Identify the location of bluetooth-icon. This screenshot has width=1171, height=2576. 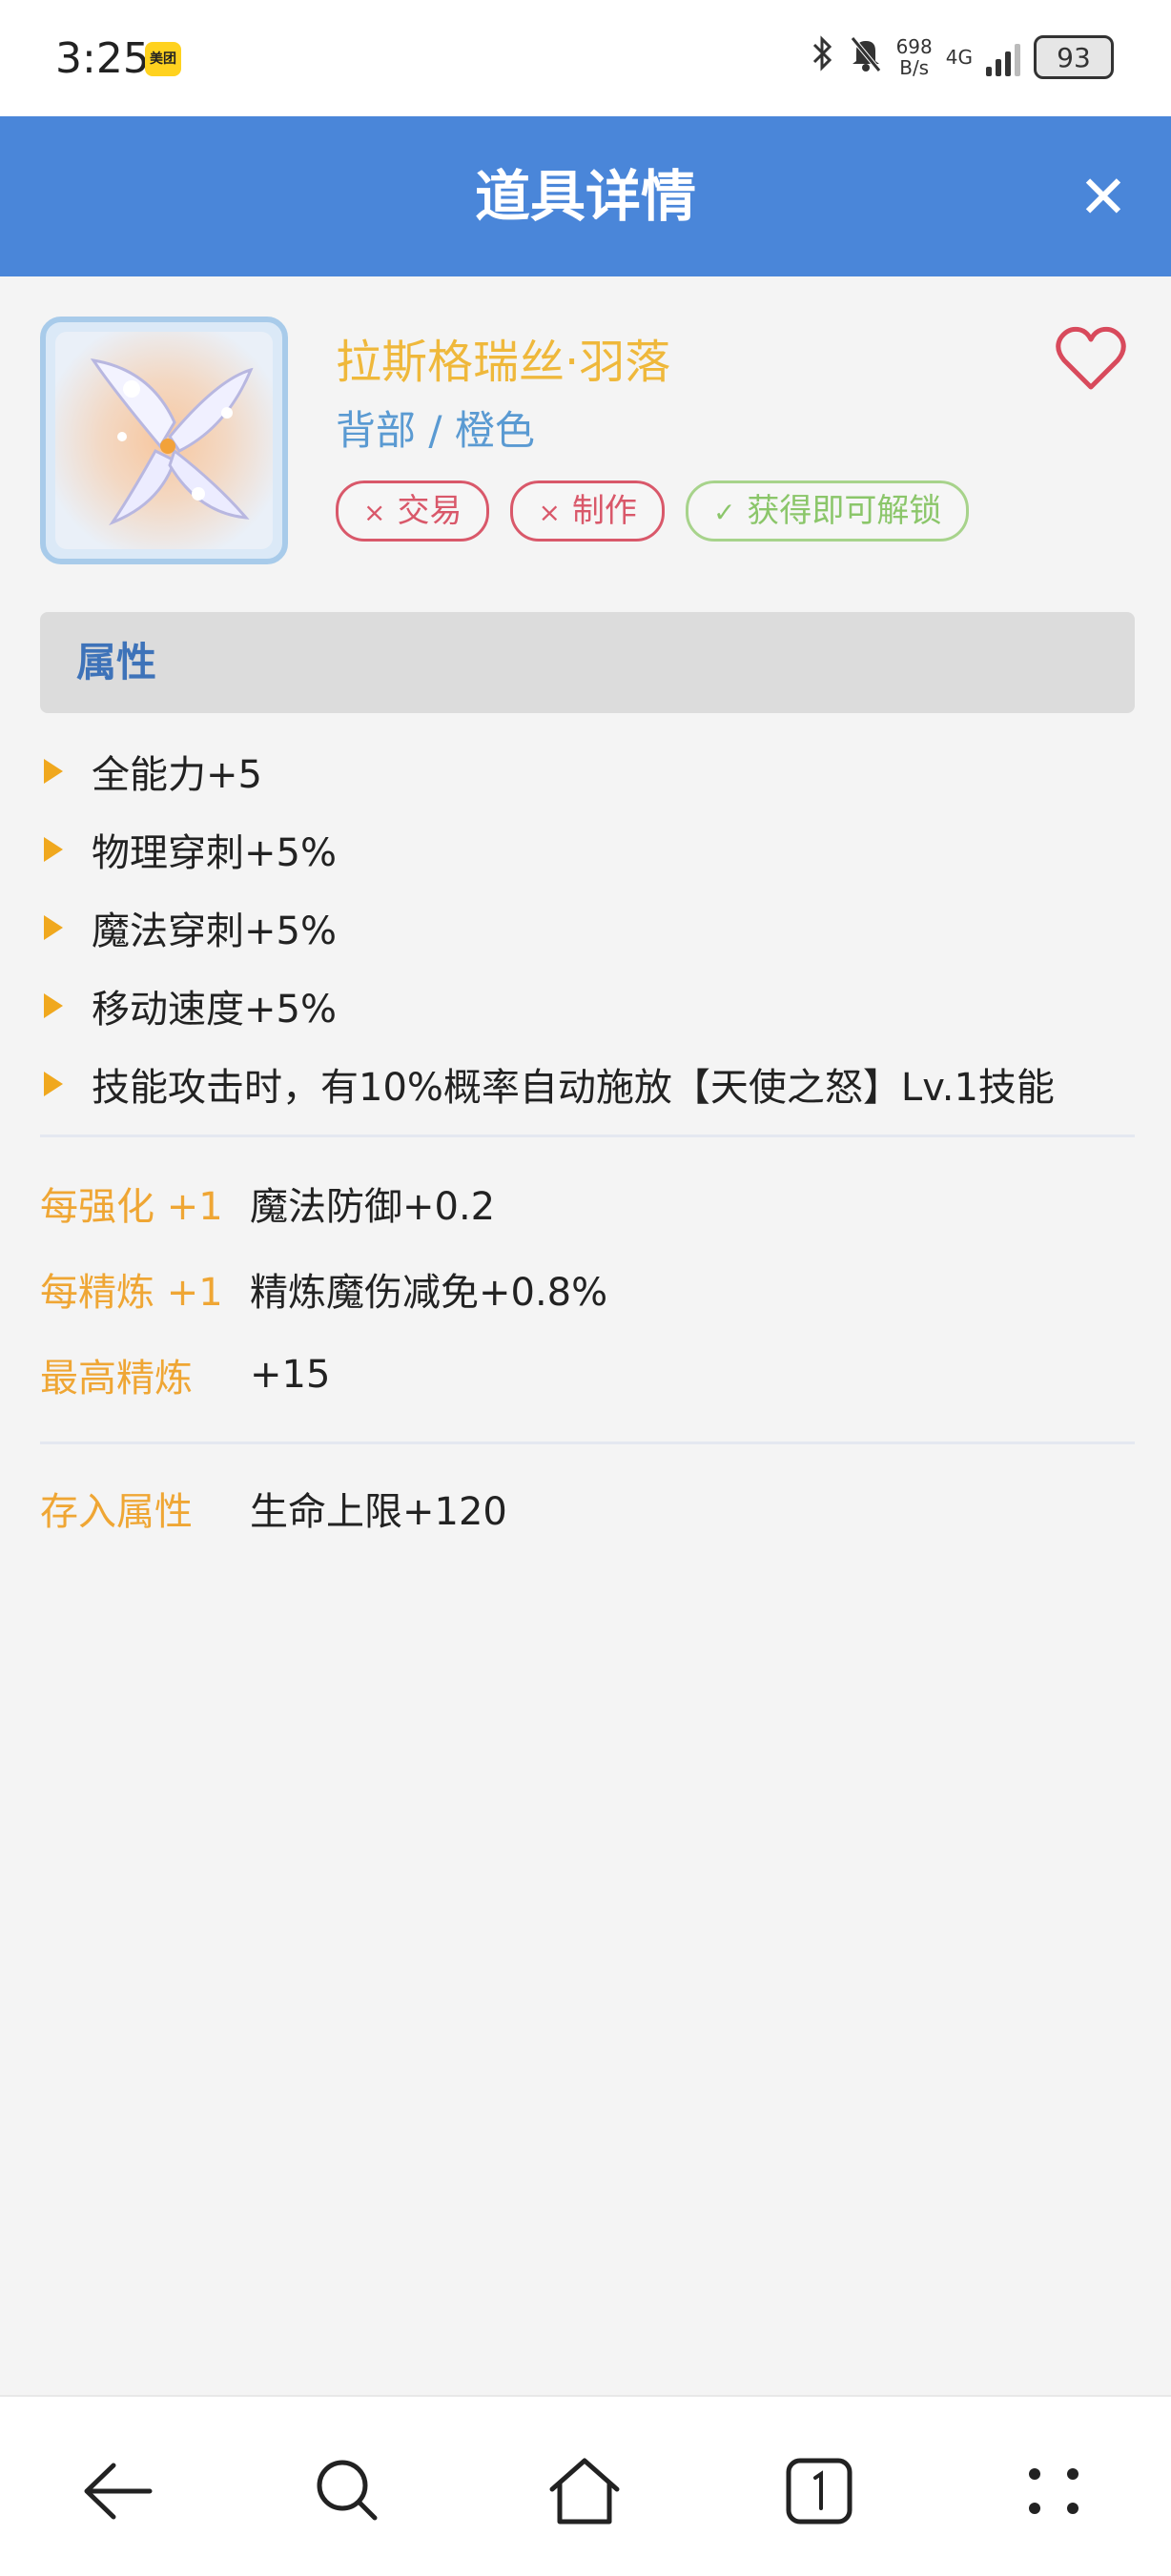
(823, 57).